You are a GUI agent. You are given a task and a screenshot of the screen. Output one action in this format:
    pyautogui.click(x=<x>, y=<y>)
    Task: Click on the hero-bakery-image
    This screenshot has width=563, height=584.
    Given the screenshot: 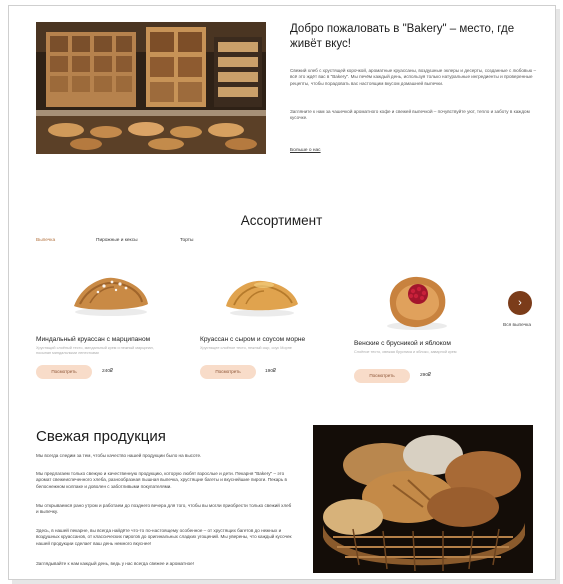 What is the action you would take?
    pyautogui.click(x=151, y=88)
    